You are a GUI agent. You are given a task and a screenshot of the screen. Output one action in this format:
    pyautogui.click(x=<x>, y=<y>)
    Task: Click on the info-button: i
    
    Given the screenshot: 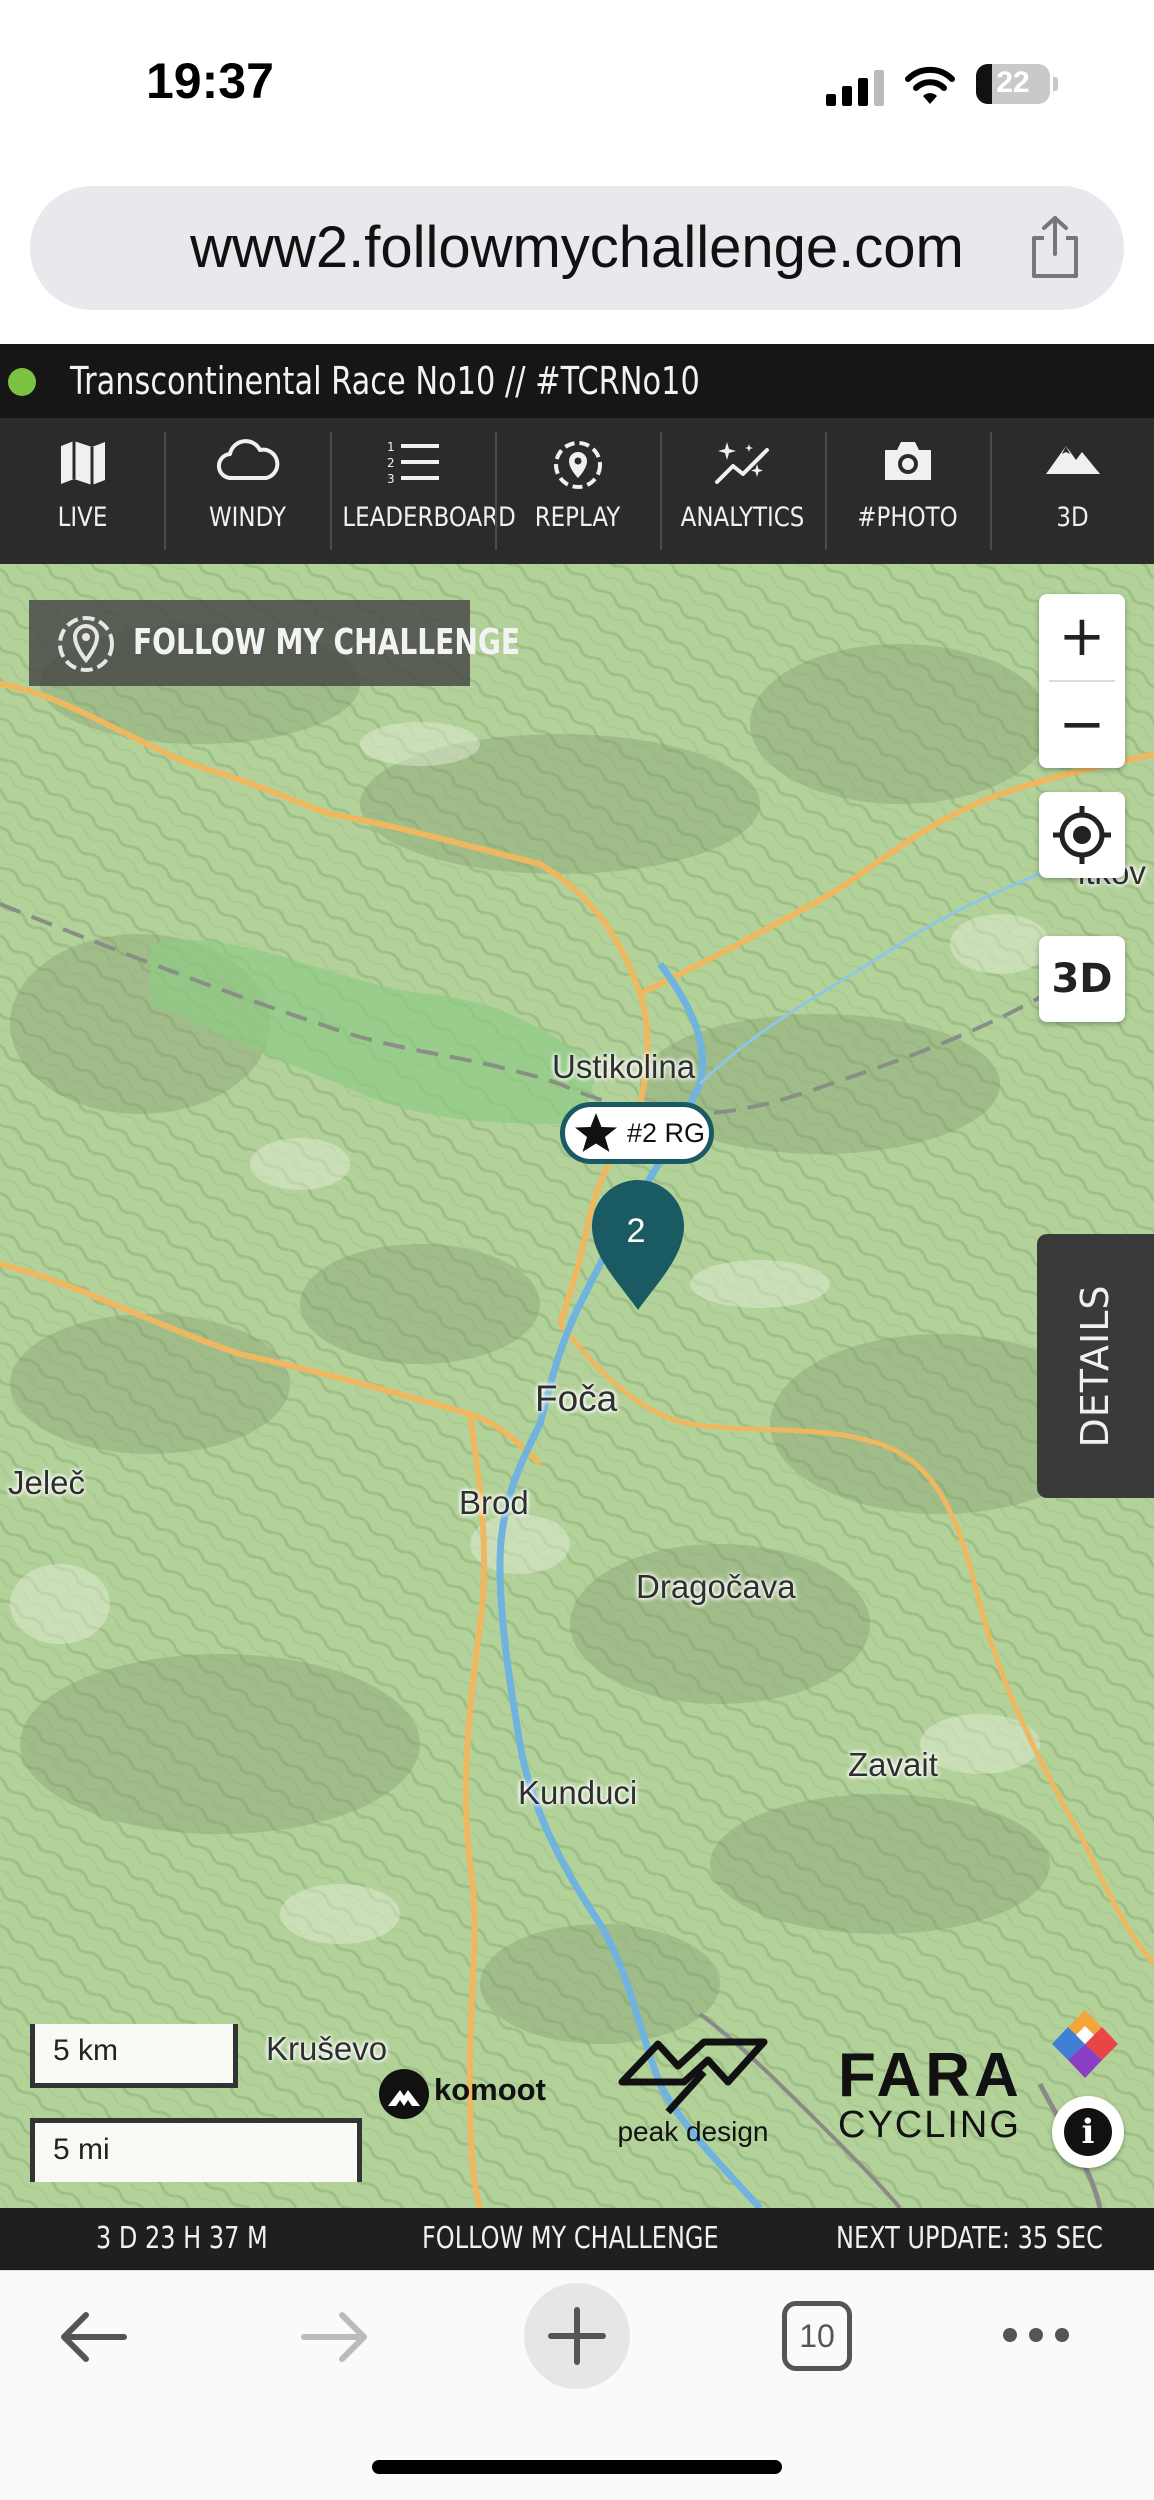 What is the action you would take?
    pyautogui.click(x=1088, y=2132)
    